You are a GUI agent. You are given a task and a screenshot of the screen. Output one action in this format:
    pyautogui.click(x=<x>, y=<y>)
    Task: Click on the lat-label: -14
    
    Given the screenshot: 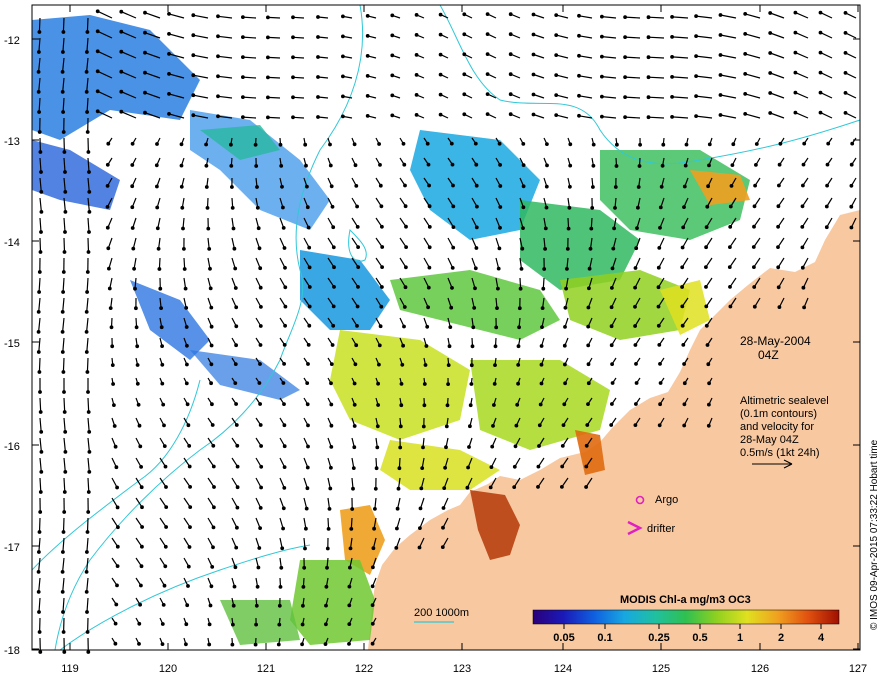 What is the action you would take?
    pyautogui.click(x=12, y=243)
    